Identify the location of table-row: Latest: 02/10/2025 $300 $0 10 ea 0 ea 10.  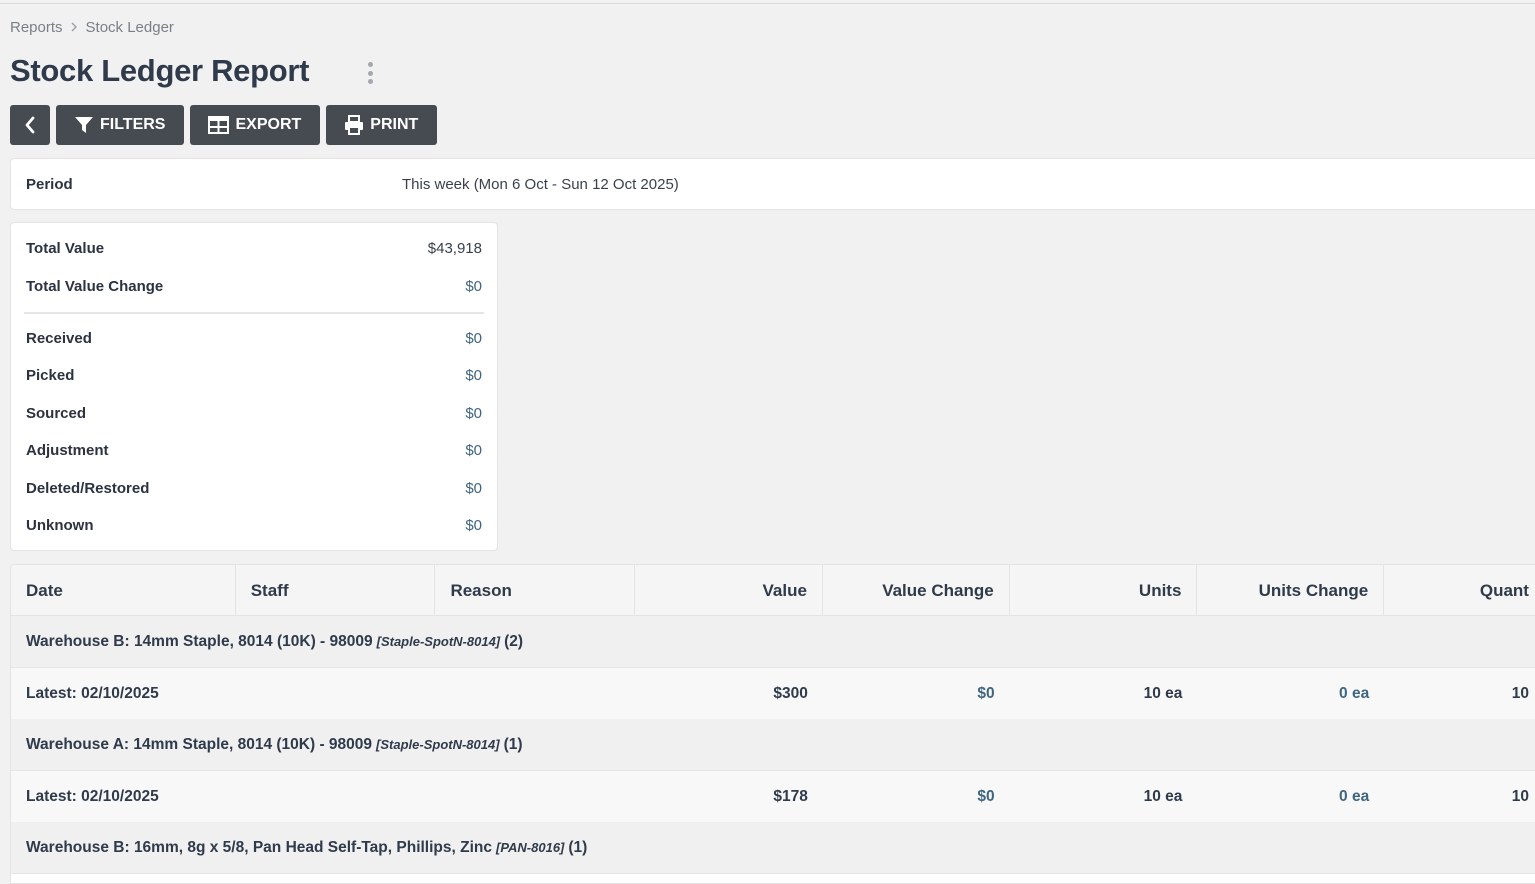
(773, 693).